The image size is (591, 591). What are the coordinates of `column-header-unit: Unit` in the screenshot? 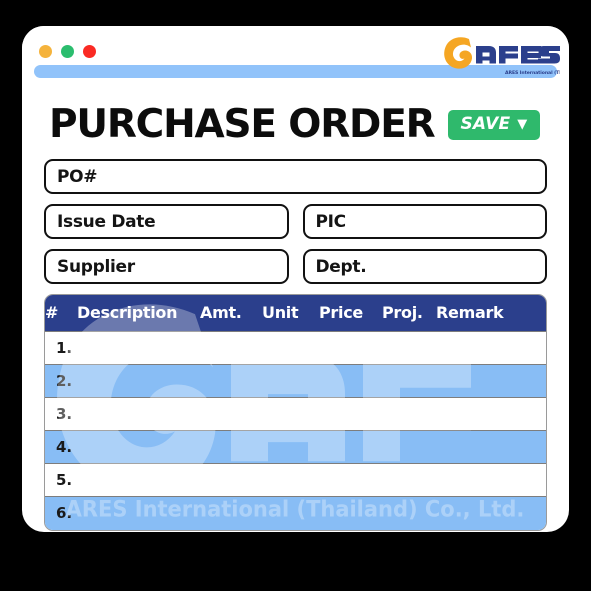 It's located at (290, 313).